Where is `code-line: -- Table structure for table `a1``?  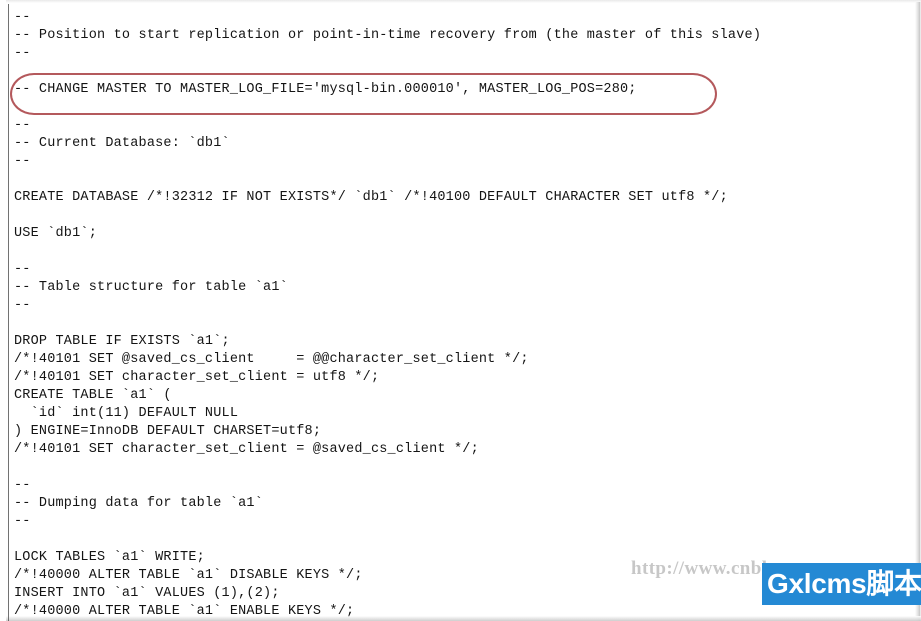
code-line: -- Table structure for table `a1` is located at coordinates (151, 287).